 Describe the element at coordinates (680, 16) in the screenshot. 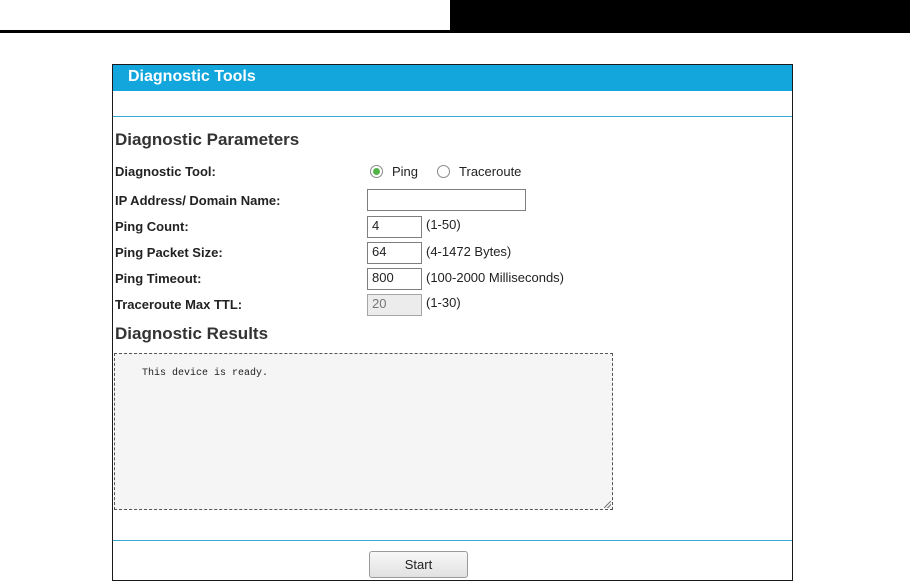

I see `top-banner-block` at that location.